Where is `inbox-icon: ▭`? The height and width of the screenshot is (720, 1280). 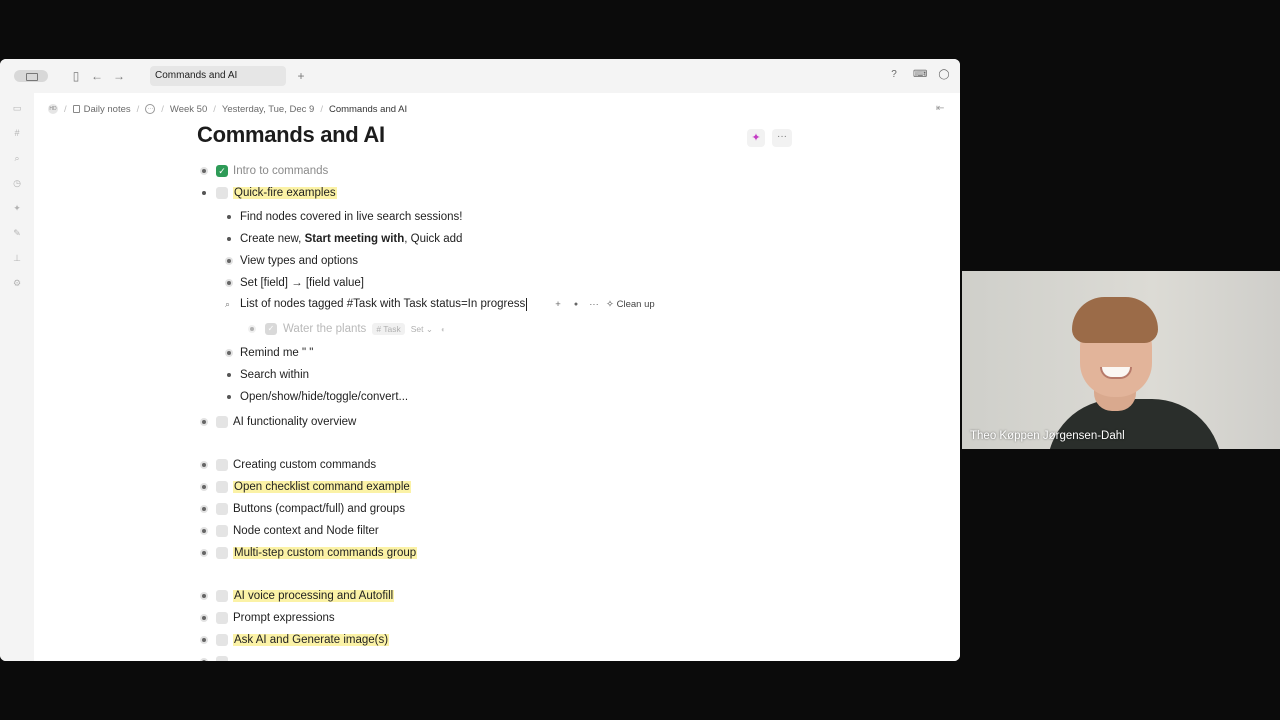
inbox-icon: ▭ is located at coordinates (17, 108).